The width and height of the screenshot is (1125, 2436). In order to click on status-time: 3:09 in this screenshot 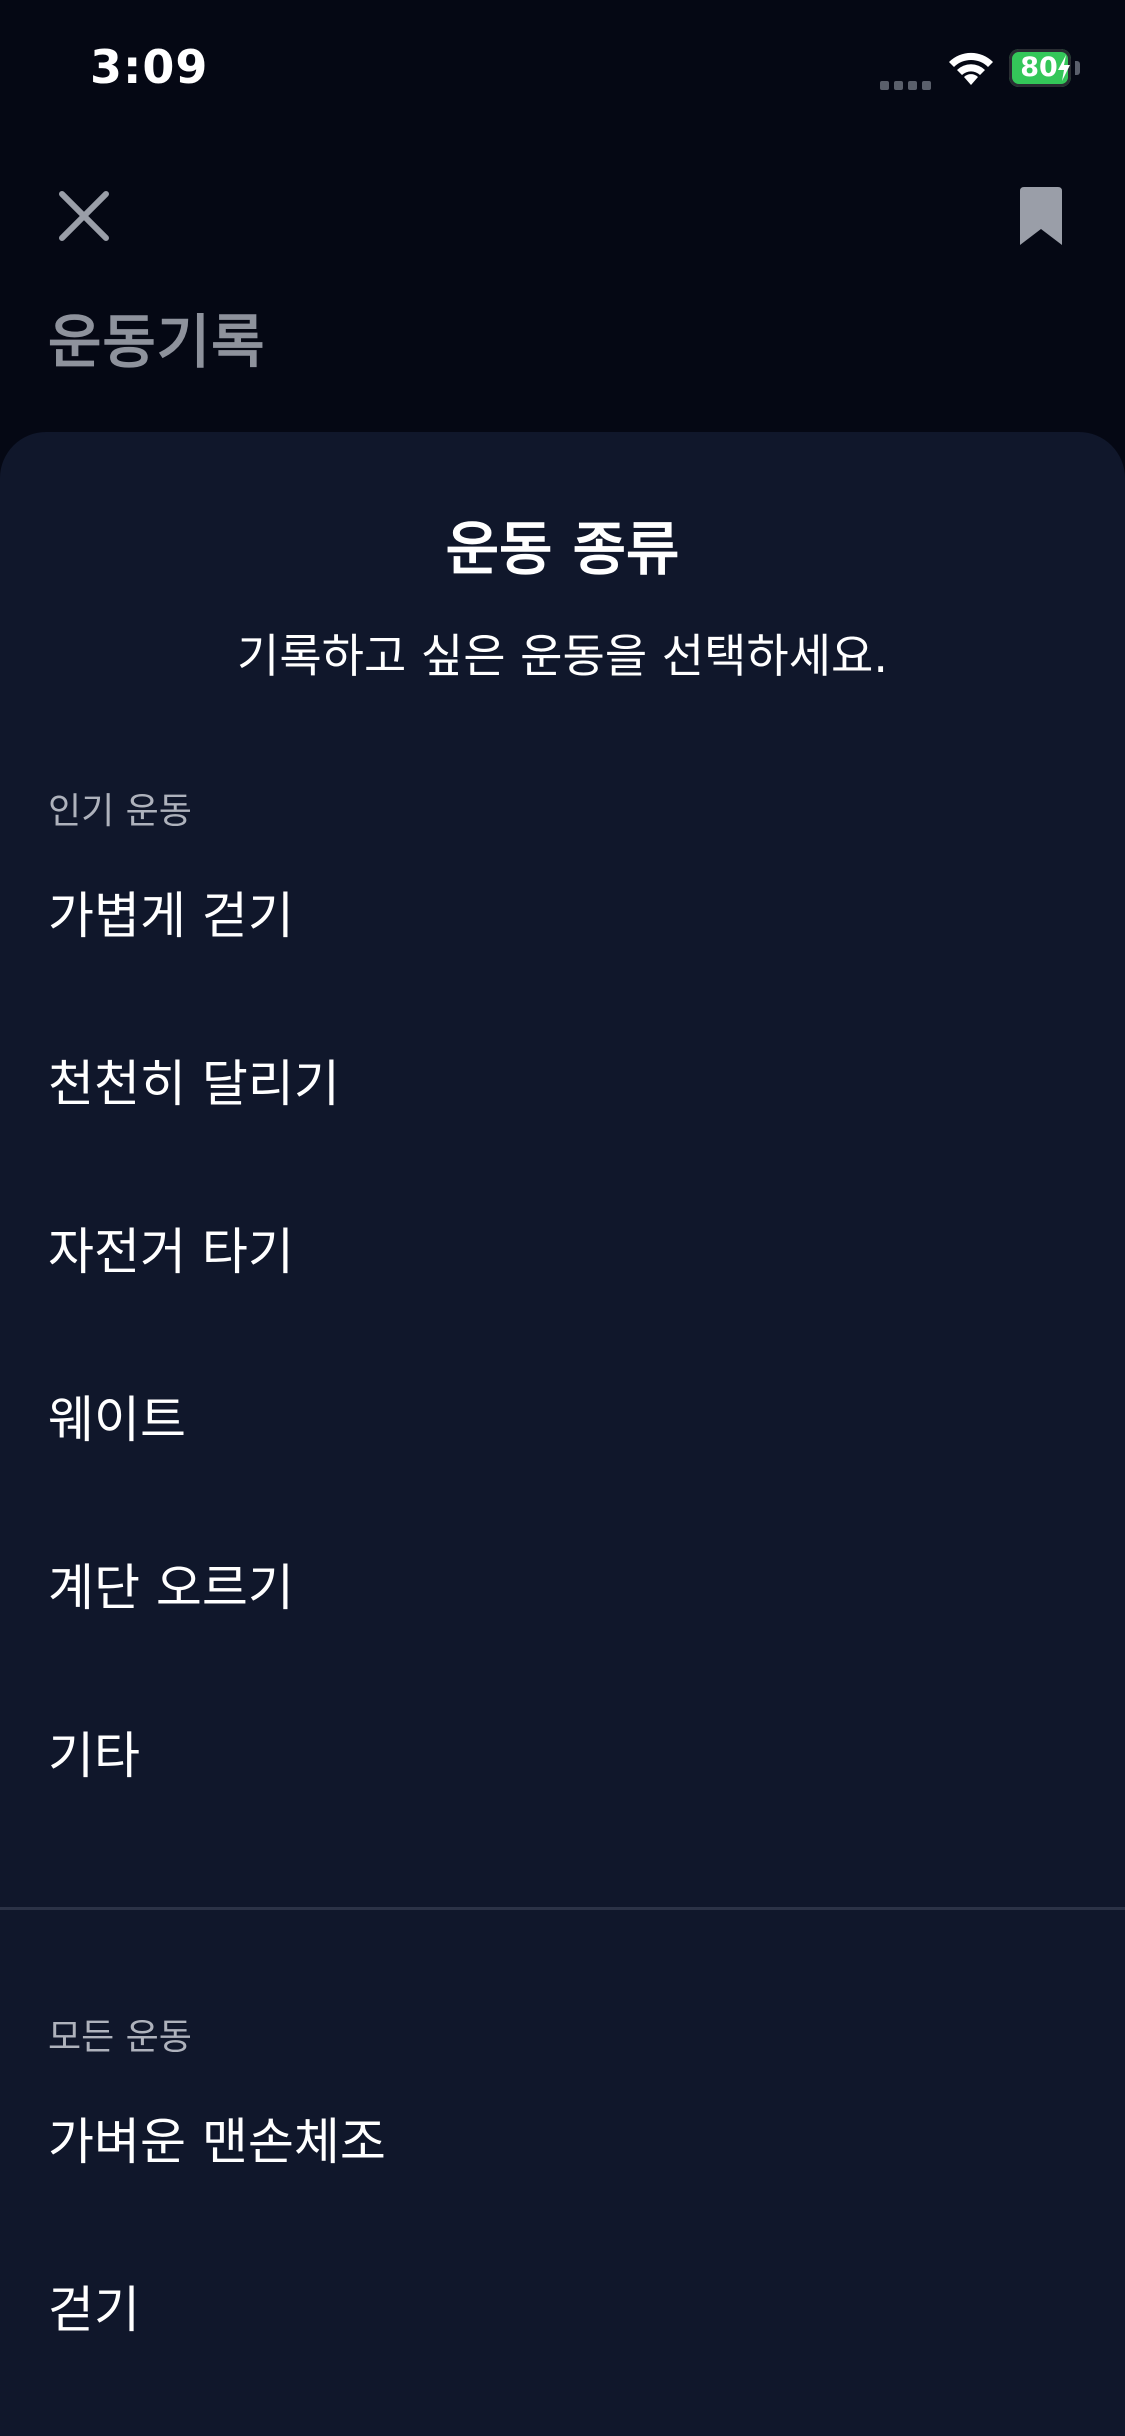, I will do `click(149, 67)`.